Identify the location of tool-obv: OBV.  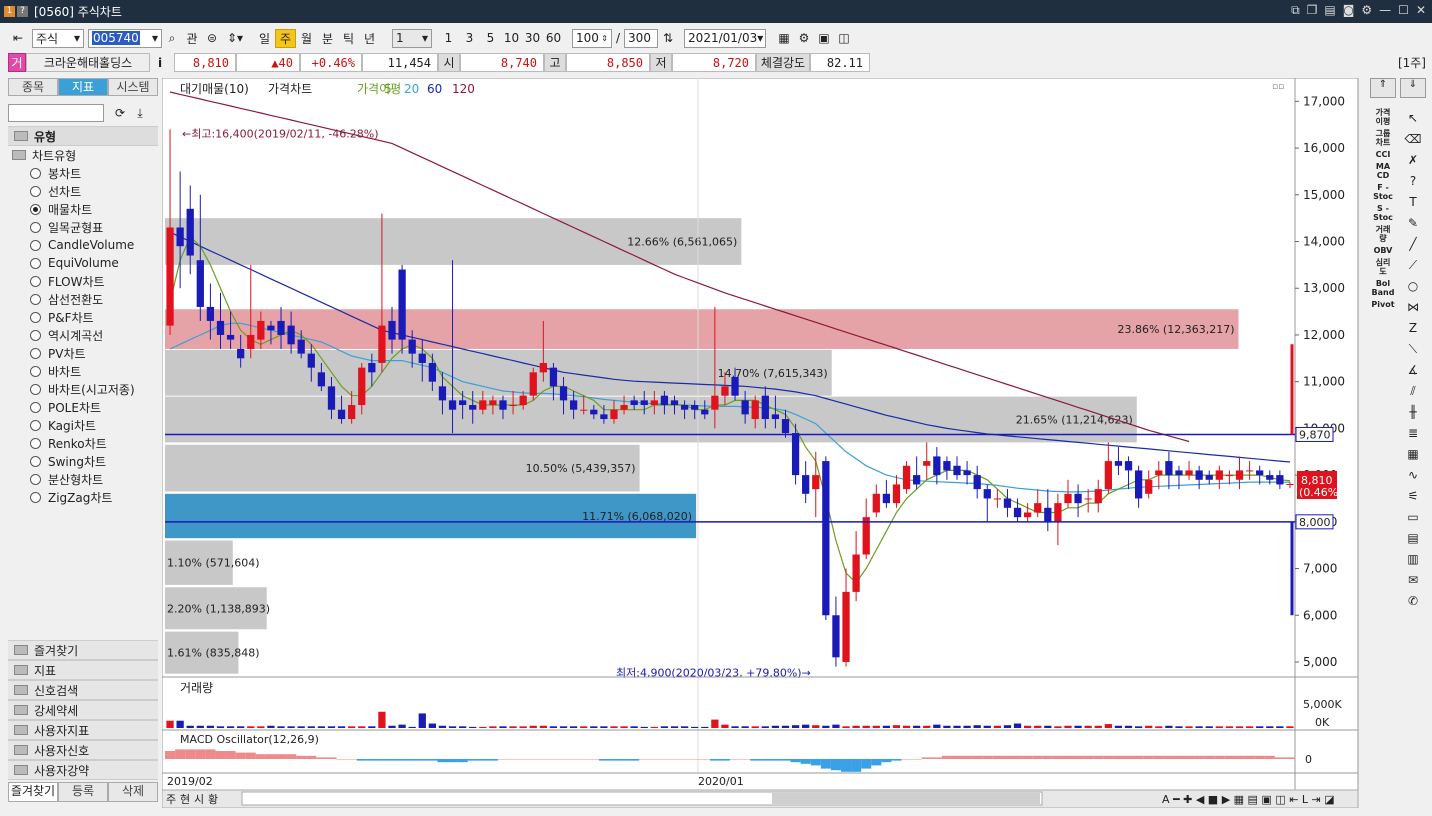
(1383, 250).